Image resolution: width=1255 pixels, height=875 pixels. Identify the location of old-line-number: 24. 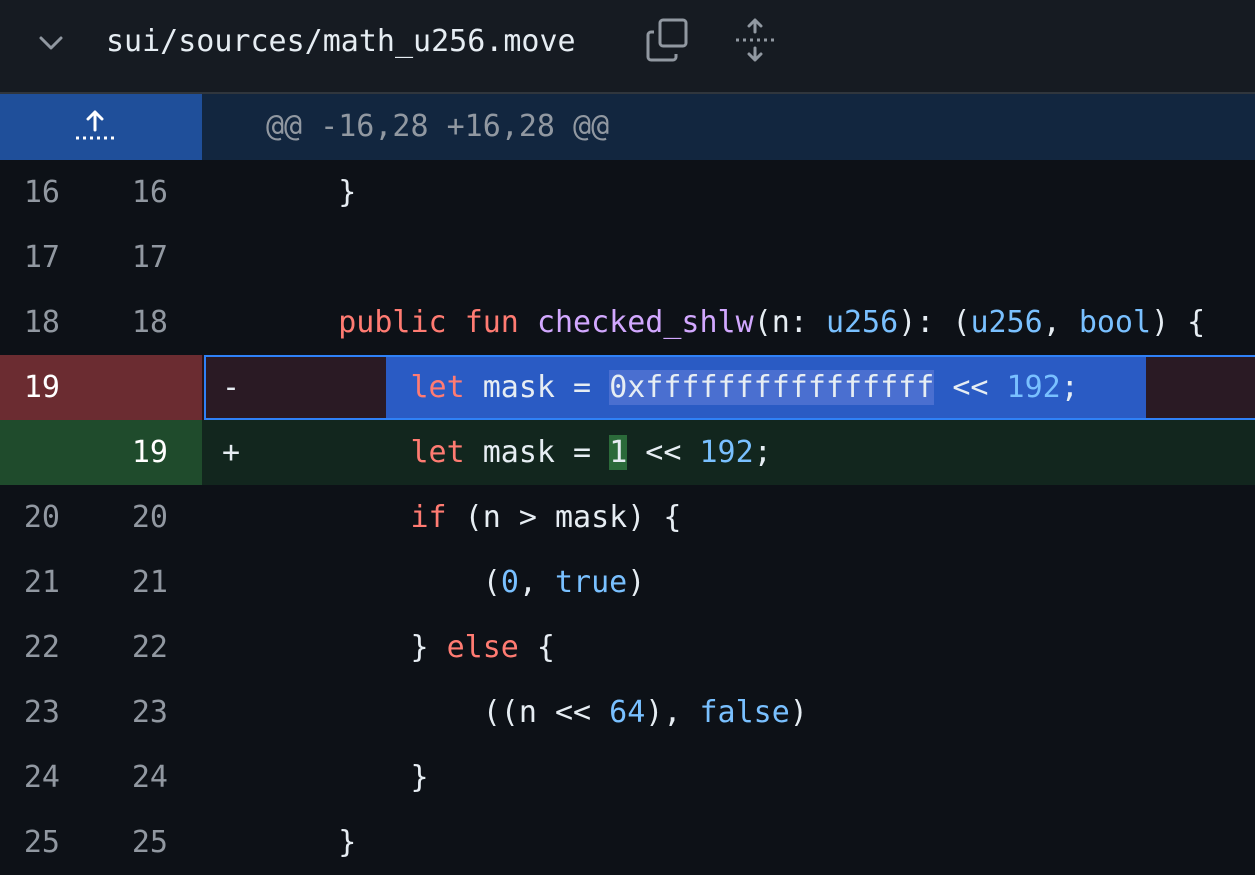
(30, 777).